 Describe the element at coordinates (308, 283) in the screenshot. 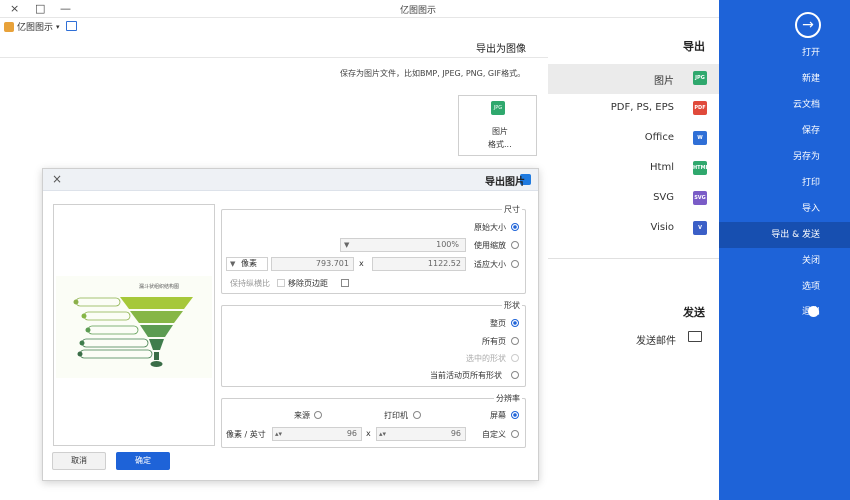

I see `remove-margin-label: 移除页边距` at that location.